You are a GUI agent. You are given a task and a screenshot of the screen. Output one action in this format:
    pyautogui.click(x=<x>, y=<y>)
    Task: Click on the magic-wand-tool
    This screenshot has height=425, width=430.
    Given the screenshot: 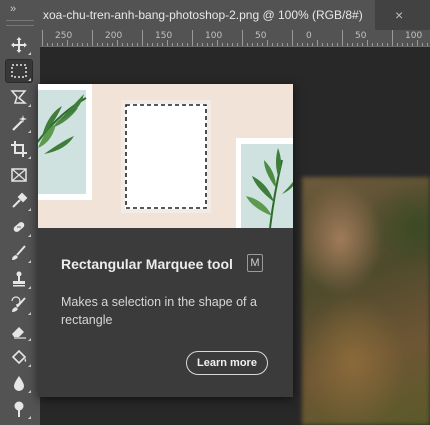 What is the action you would take?
    pyautogui.click(x=19, y=123)
    